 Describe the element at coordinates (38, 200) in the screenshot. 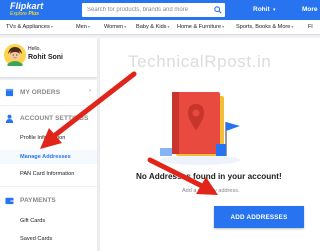

I see `payments-heading: PAYMENTS` at that location.